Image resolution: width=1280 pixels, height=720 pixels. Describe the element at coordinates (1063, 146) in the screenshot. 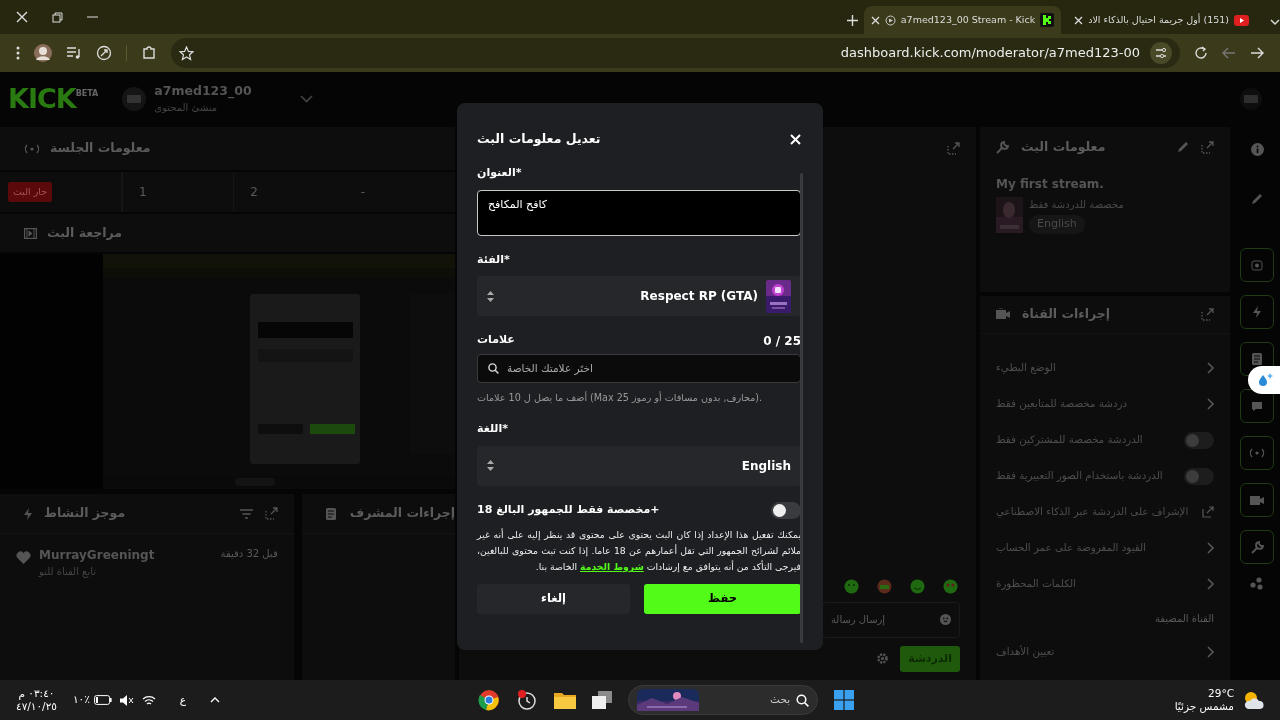

I see `panel-title: معلومات البث` at that location.